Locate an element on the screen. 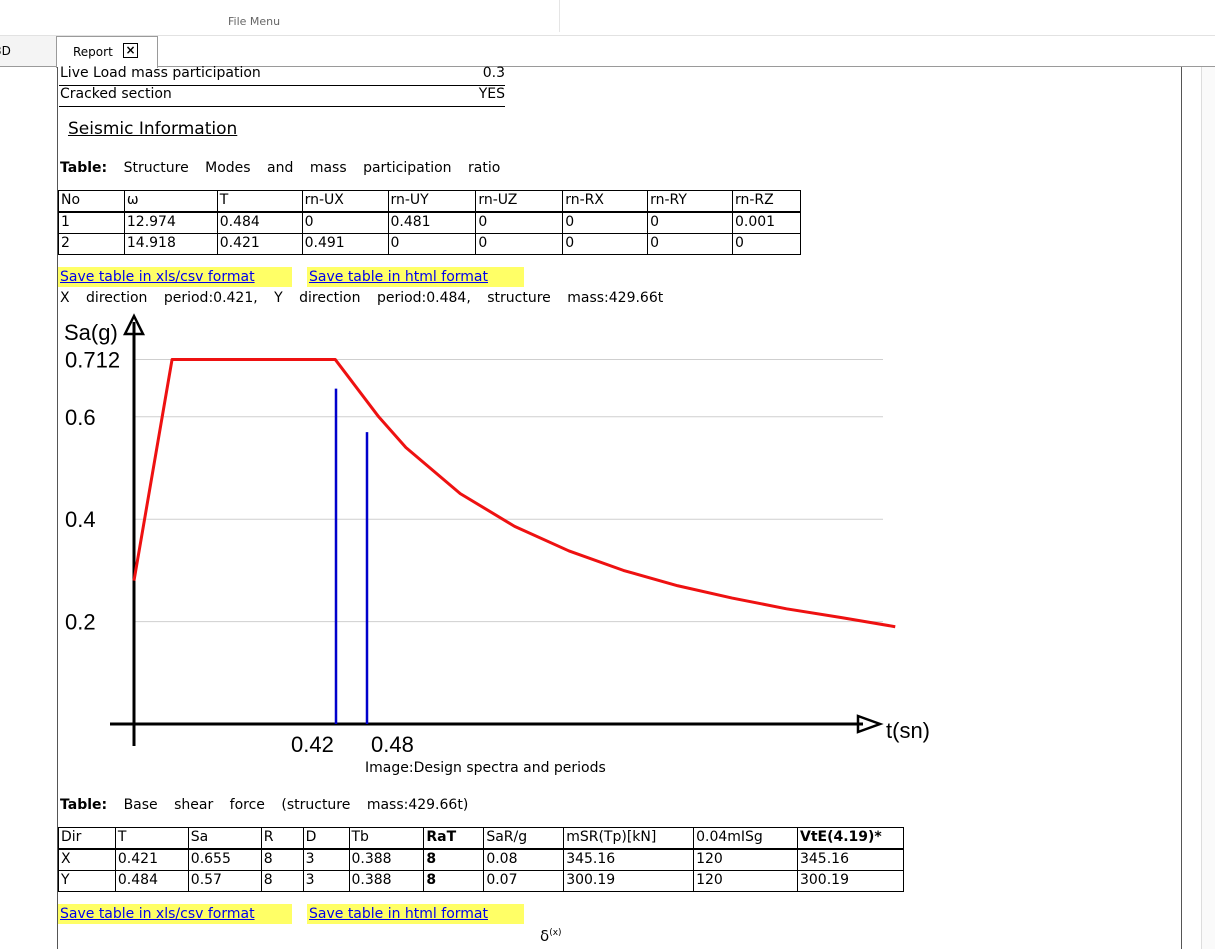  table-cell: X is located at coordinates (87, 859).